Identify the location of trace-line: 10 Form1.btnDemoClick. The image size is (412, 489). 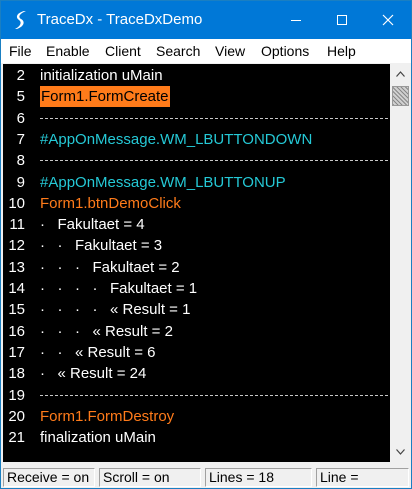
(196, 203).